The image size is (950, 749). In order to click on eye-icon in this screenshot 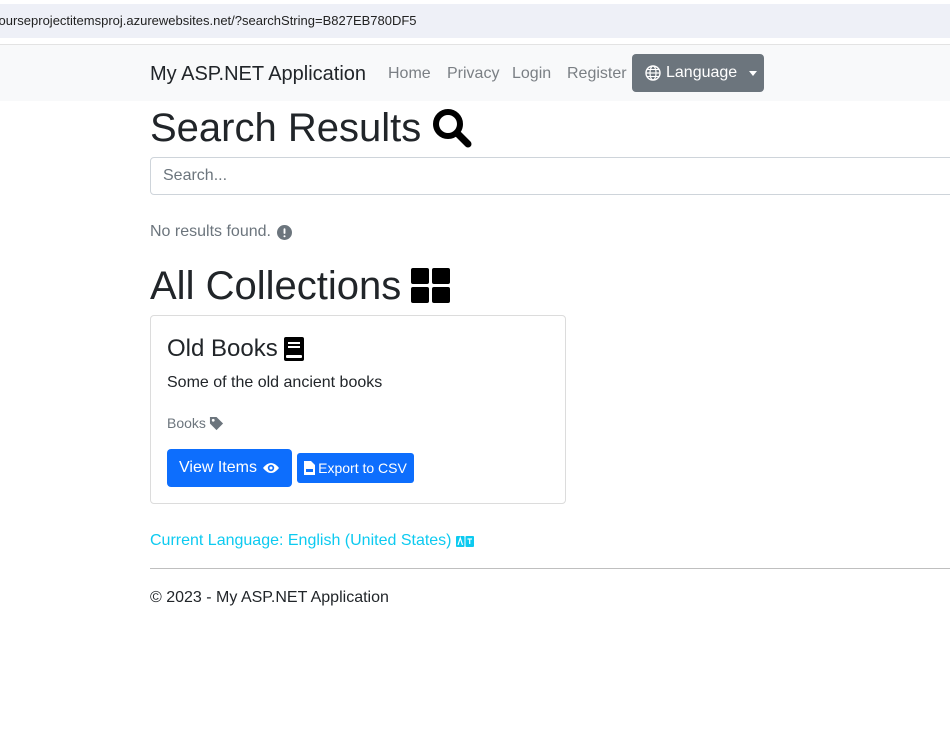, I will do `click(271, 468)`.